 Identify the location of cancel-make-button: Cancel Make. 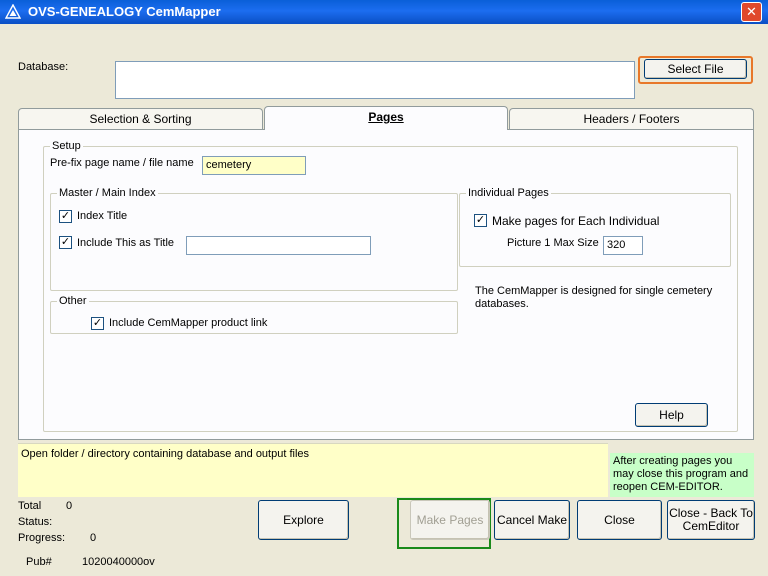
(532, 520).